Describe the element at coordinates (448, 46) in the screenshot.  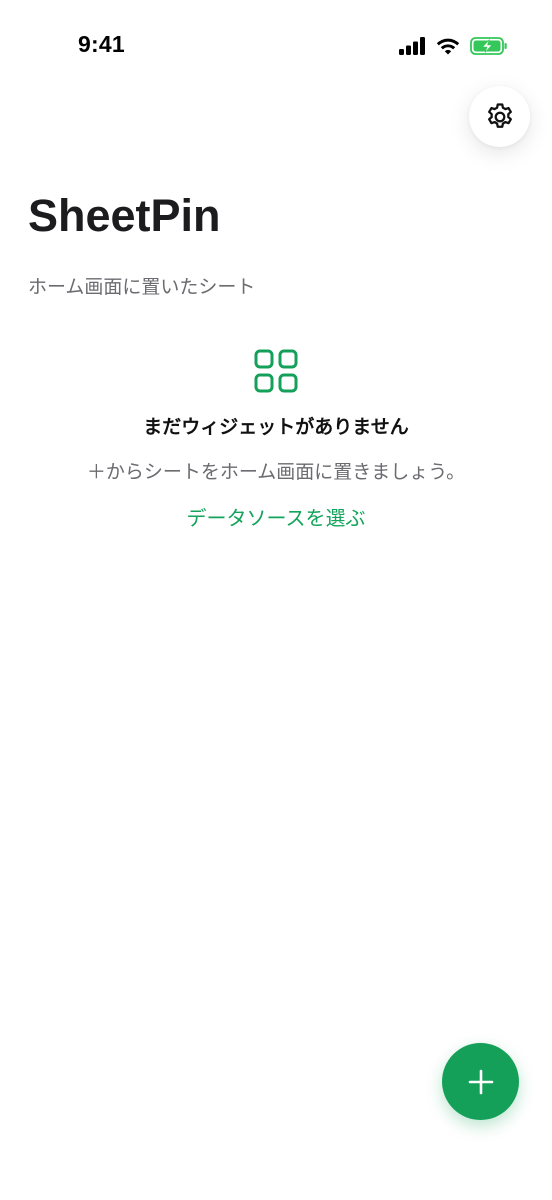
I see `wifi-icon` at that location.